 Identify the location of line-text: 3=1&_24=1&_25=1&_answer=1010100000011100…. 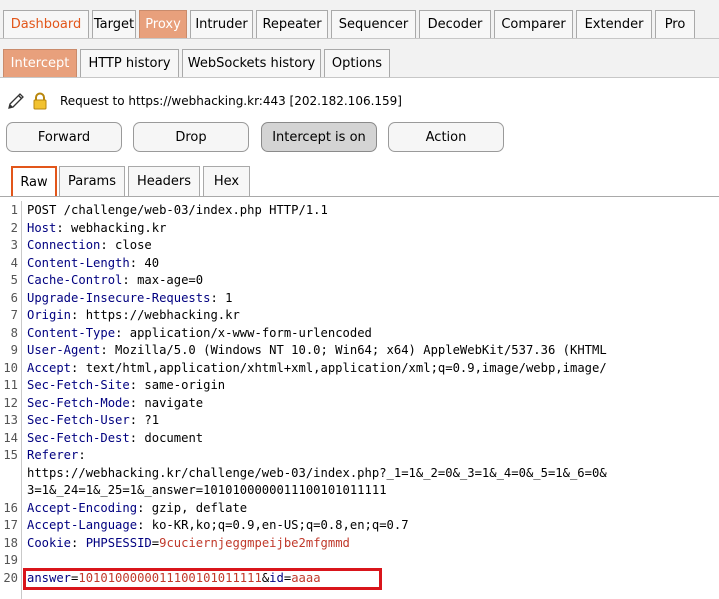
(207, 490).